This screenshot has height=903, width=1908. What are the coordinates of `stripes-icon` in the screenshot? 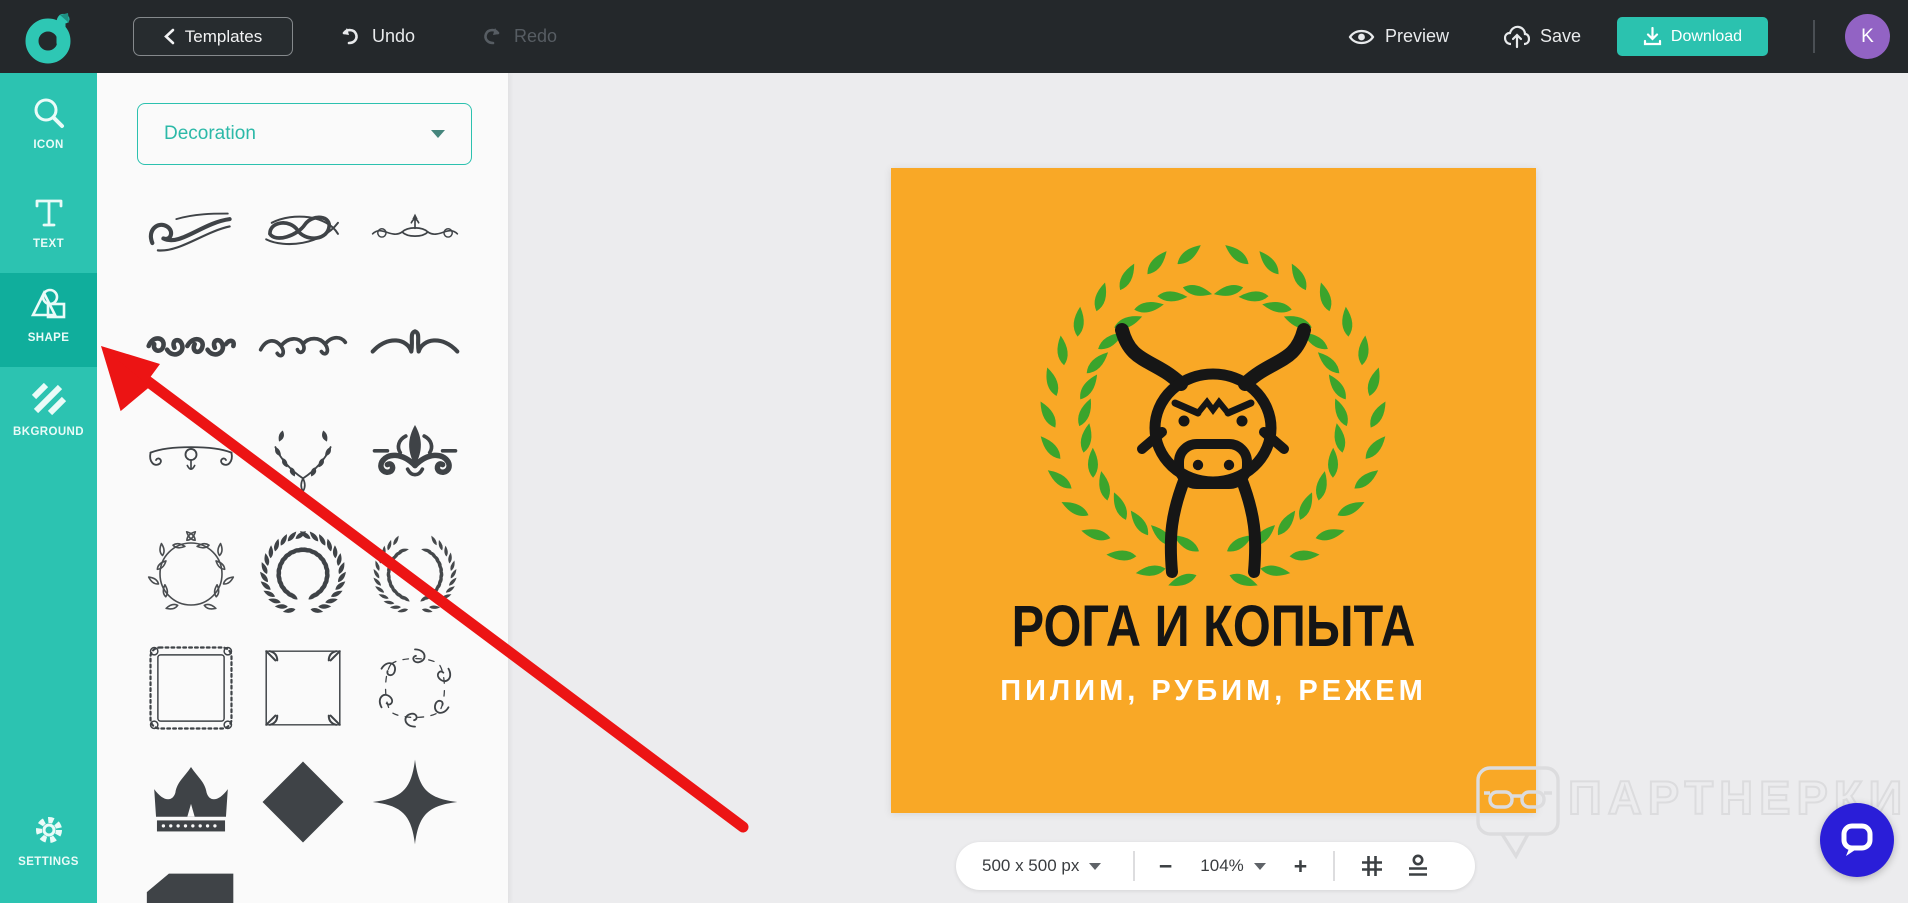 It's located at (48, 399).